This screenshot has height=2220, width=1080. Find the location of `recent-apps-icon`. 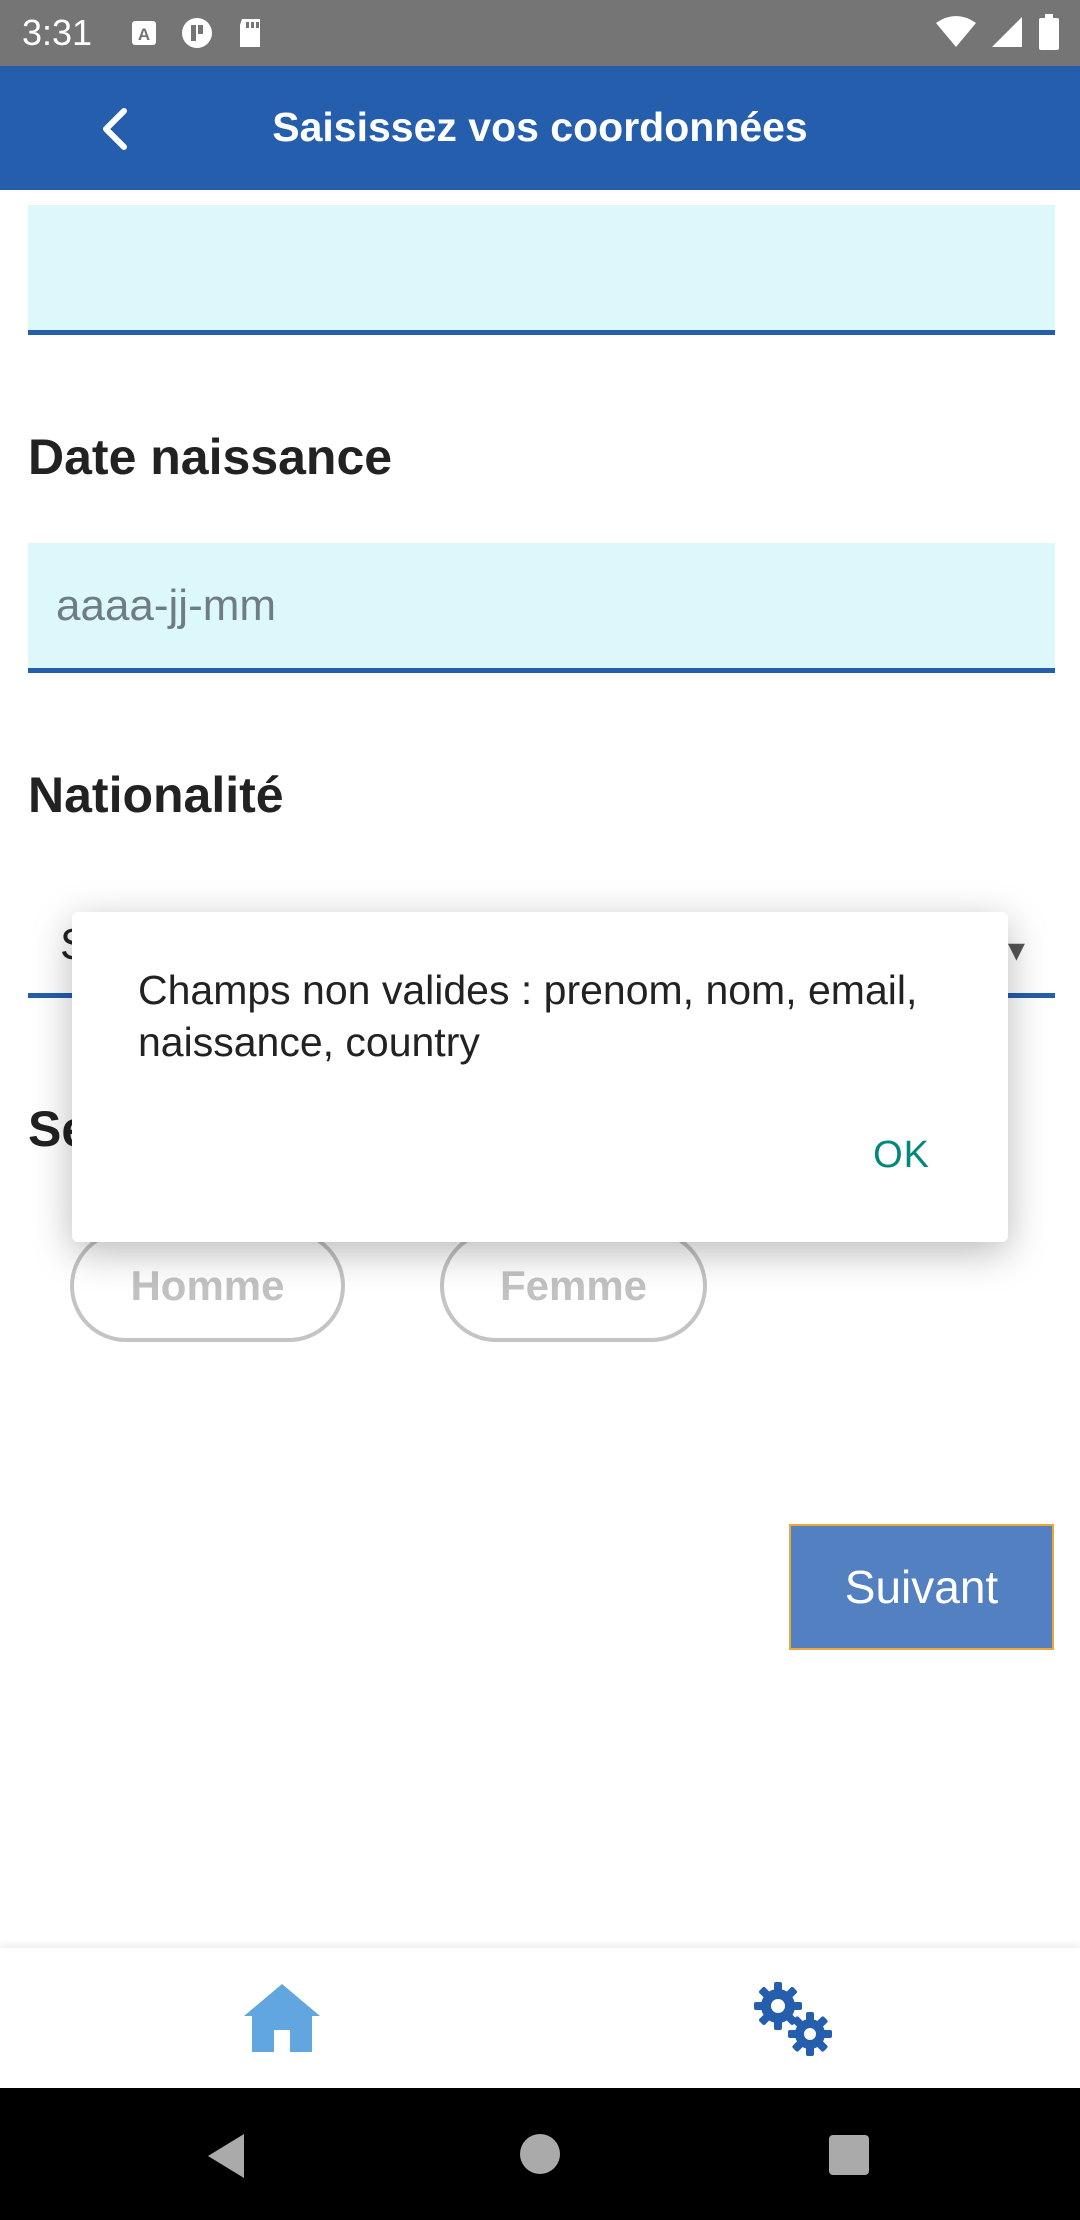

recent-apps-icon is located at coordinates (849, 2155).